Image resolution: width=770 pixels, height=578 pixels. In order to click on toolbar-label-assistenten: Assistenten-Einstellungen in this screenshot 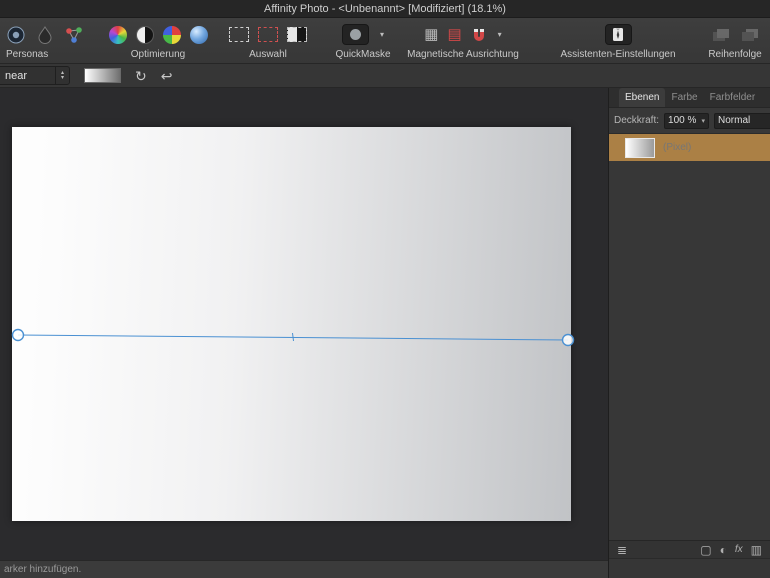, I will do `click(618, 54)`.